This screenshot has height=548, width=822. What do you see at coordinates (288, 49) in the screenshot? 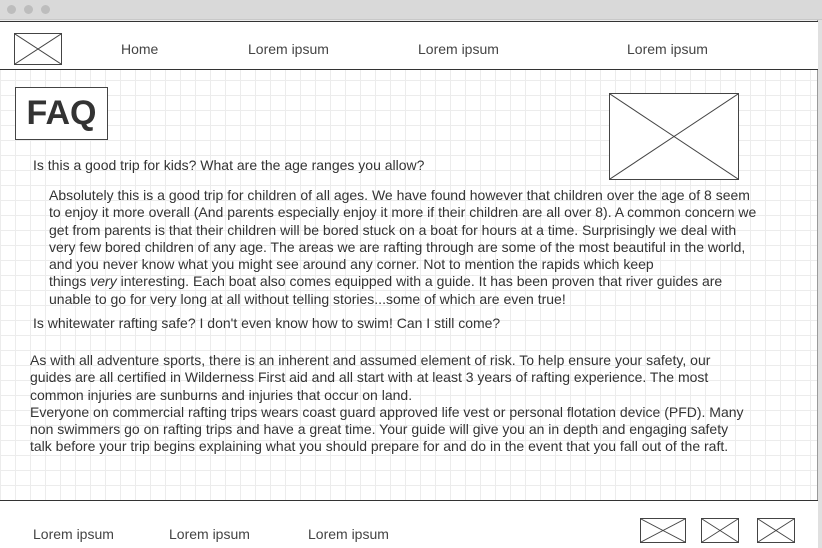
I see `nav-link-2: Lorem ipsum` at bounding box center [288, 49].